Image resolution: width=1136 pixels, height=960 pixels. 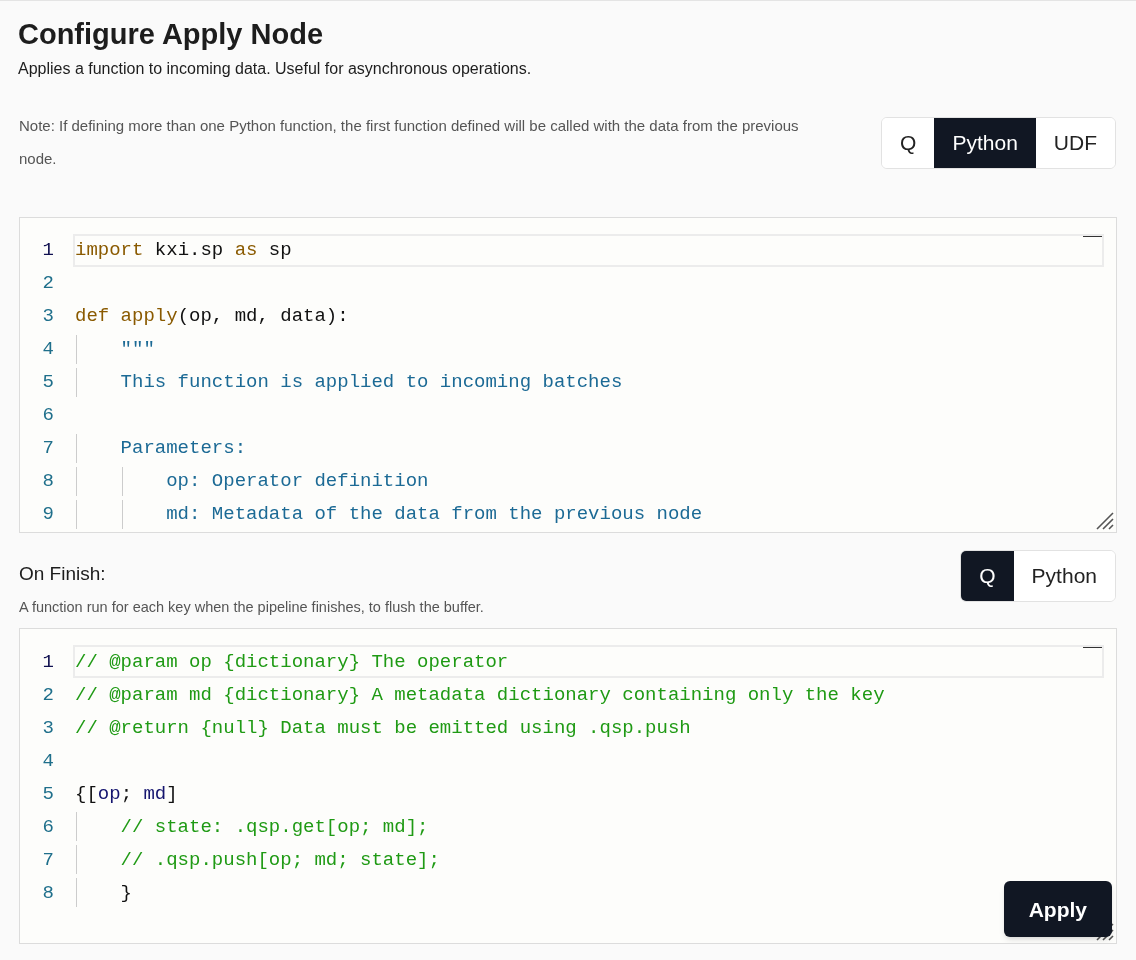 I want to click on code-line: md: Metadata of the data from the previous node, so click(x=434, y=515).